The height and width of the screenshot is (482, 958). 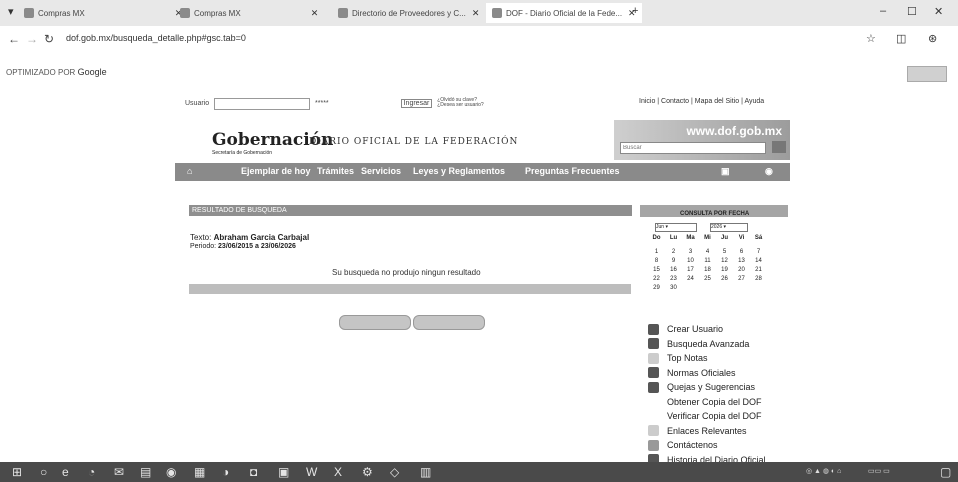 What do you see at coordinates (406, 272) in the screenshot?
I see `no-results-message: Su busqueda no produjo ningun resultado` at bounding box center [406, 272].